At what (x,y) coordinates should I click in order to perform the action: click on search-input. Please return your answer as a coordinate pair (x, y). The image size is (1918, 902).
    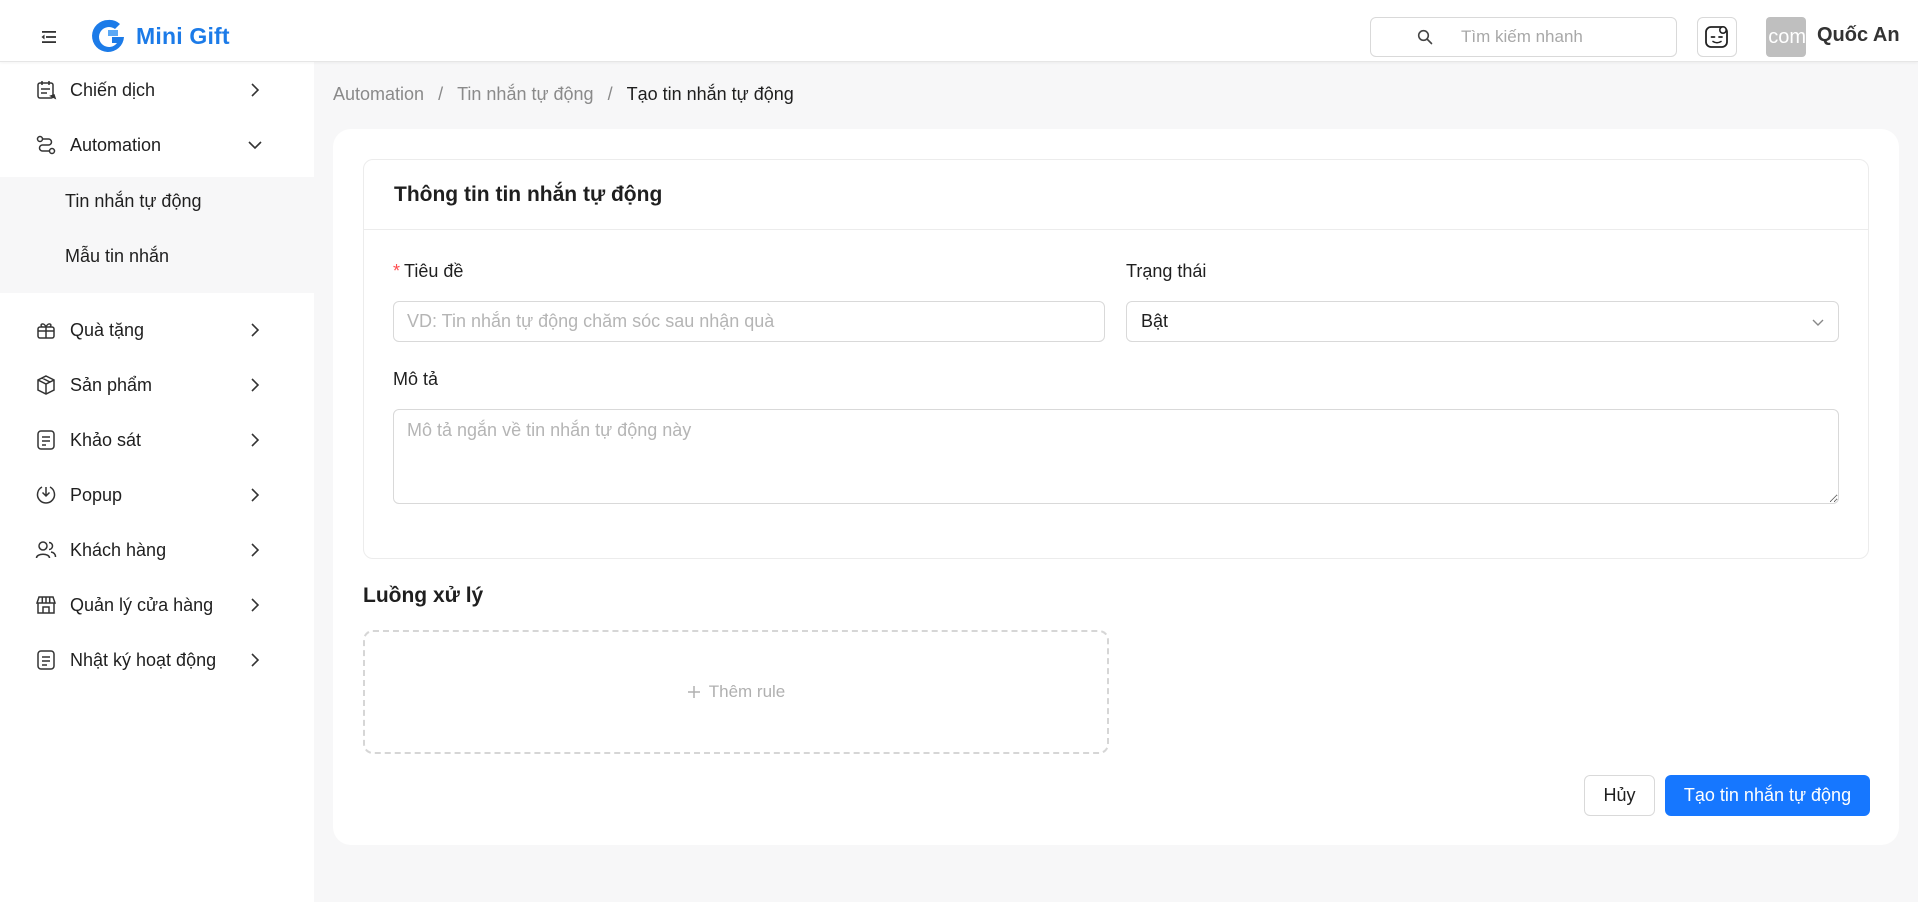
    Looking at the image, I should click on (1561, 37).